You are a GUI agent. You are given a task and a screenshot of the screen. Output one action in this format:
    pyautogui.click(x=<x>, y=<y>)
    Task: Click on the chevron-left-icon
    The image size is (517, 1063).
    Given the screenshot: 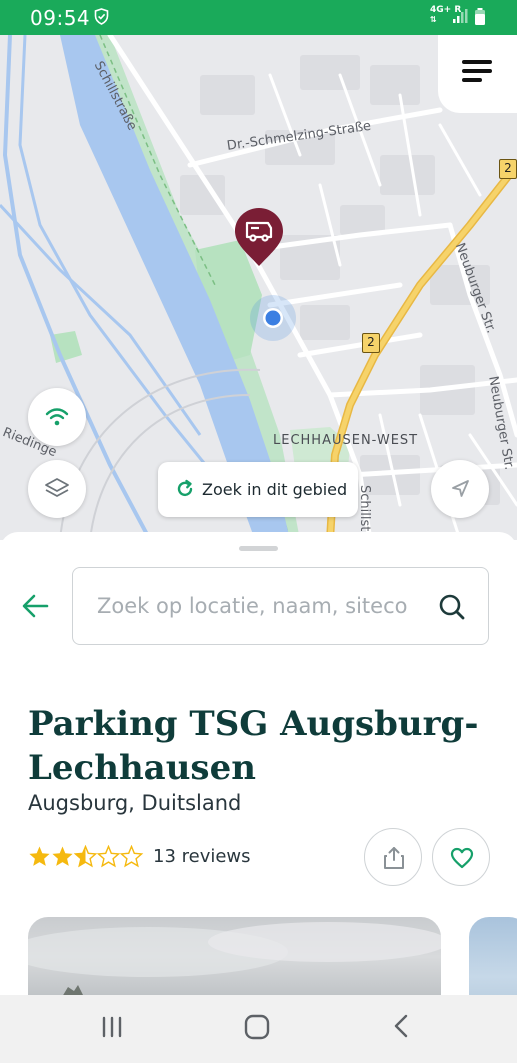 What is the action you would take?
    pyautogui.click(x=401, y=1026)
    